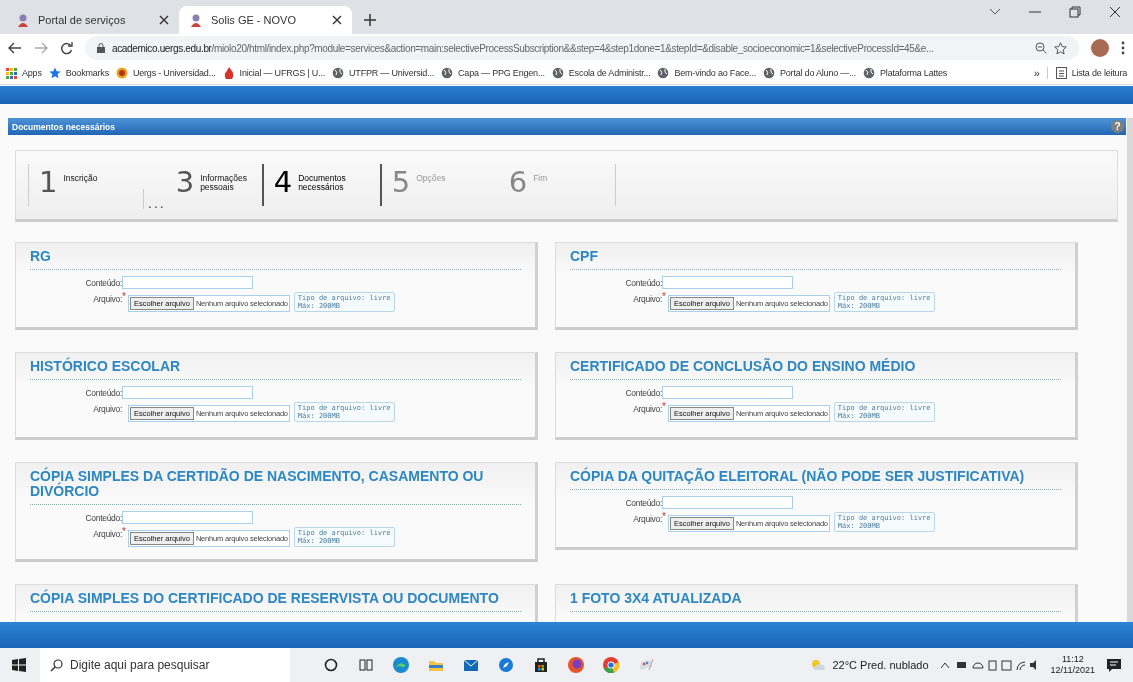  Describe the element at coordinates (401, 665) in the screenshot. I see `edge-browser-icon` at that location.